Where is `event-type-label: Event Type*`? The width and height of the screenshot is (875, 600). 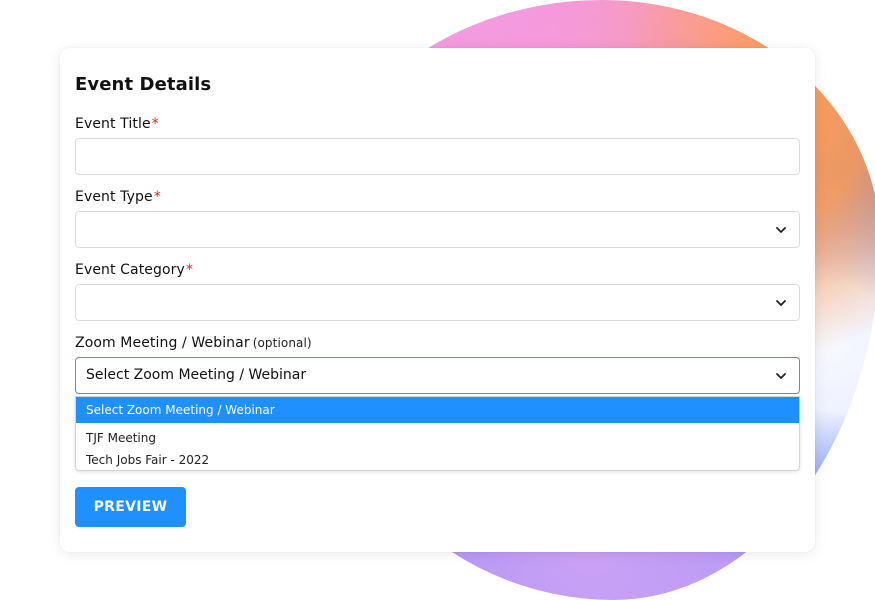 event-type-label: Event Type* is located at coordinates (118, 197).